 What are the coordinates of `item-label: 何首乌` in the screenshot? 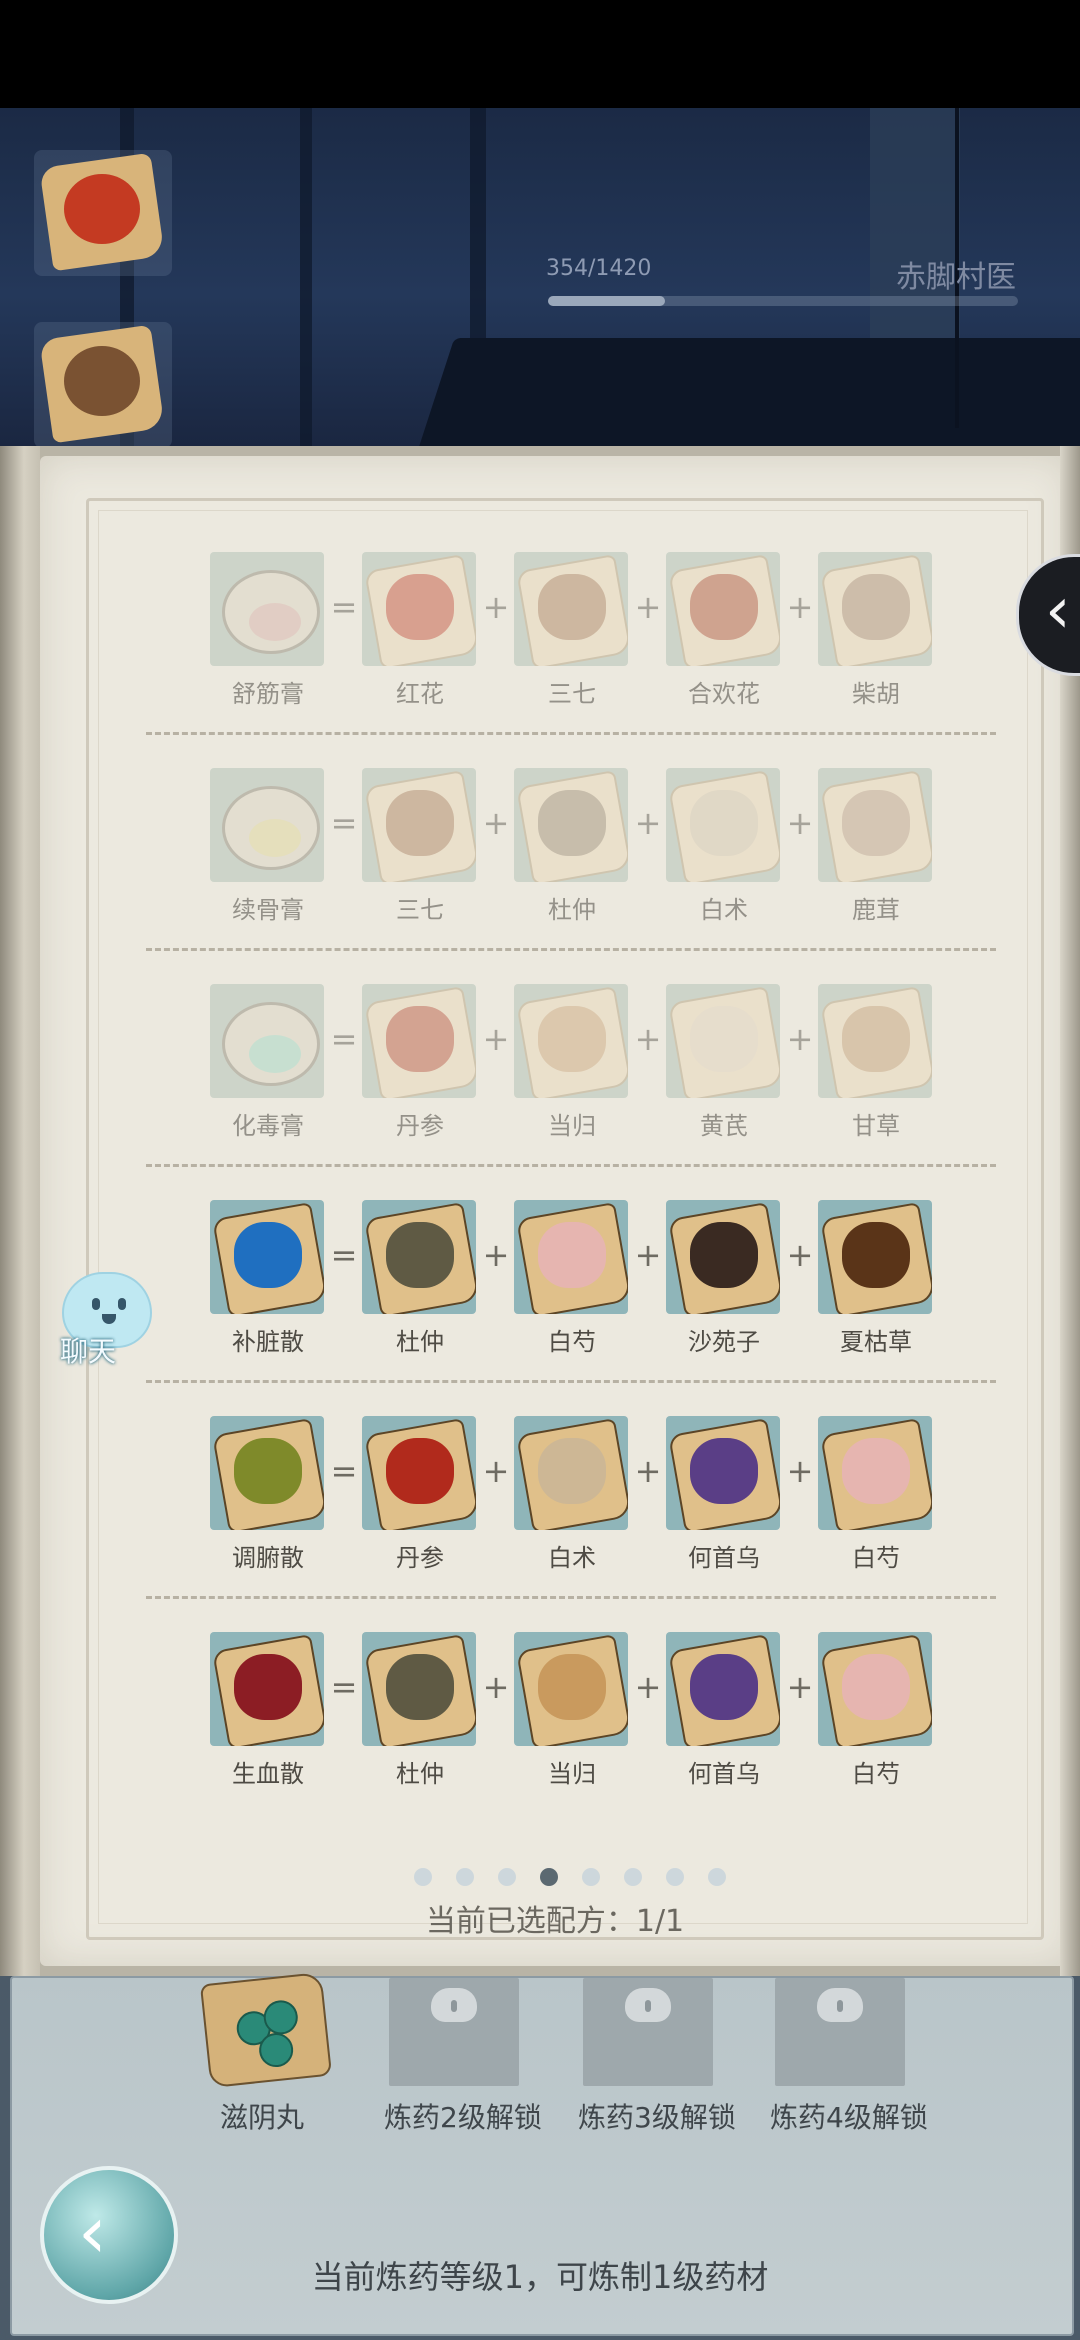 It's located at (724, 1558).